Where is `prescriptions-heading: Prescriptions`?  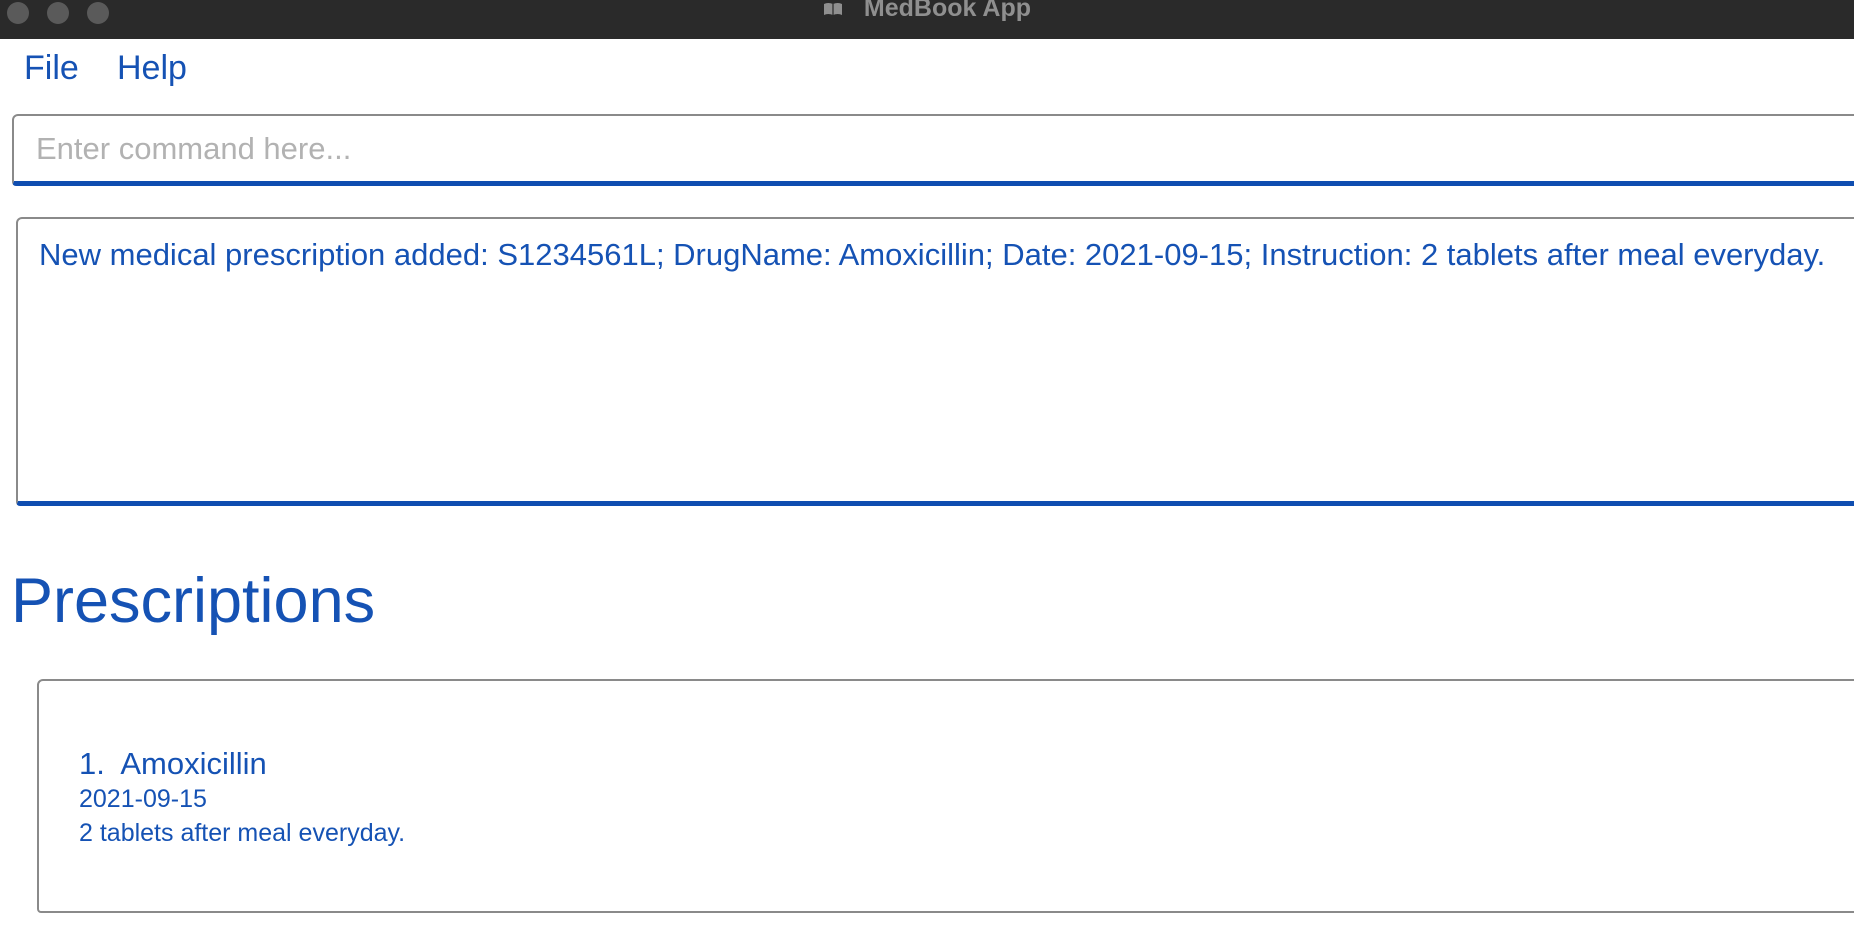 prescriptions-heading: Prescriptions is located at coordinates (193, 601).